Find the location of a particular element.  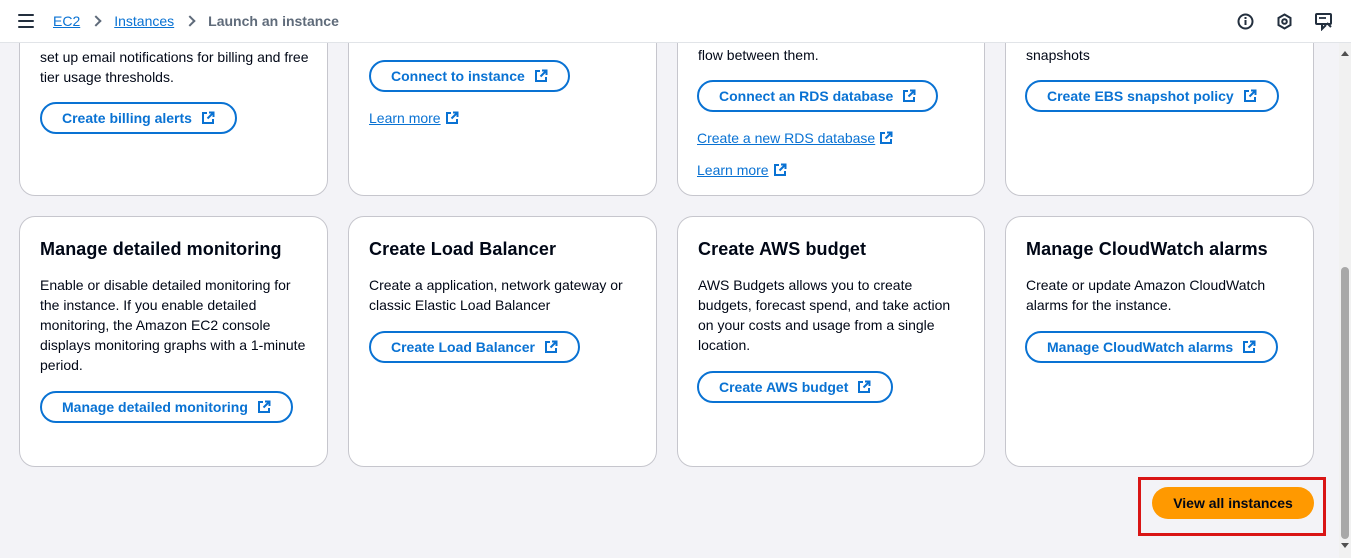

connect-rds-database-button: Connect an RDS database is located at coordinates (818, 96).